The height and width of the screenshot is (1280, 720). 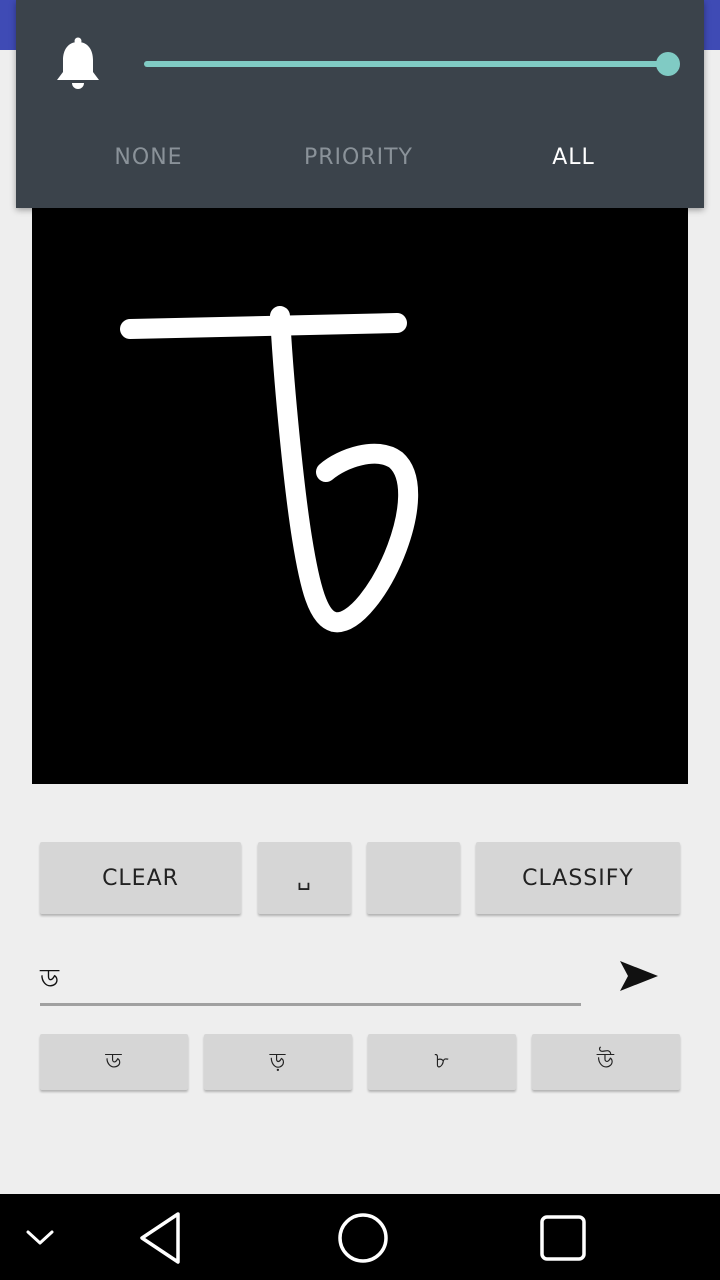 What do you see at coordinates (606, 1062) in the screenshot?
I see `suggestion-button: উ` at bounding box center [606, 1062].